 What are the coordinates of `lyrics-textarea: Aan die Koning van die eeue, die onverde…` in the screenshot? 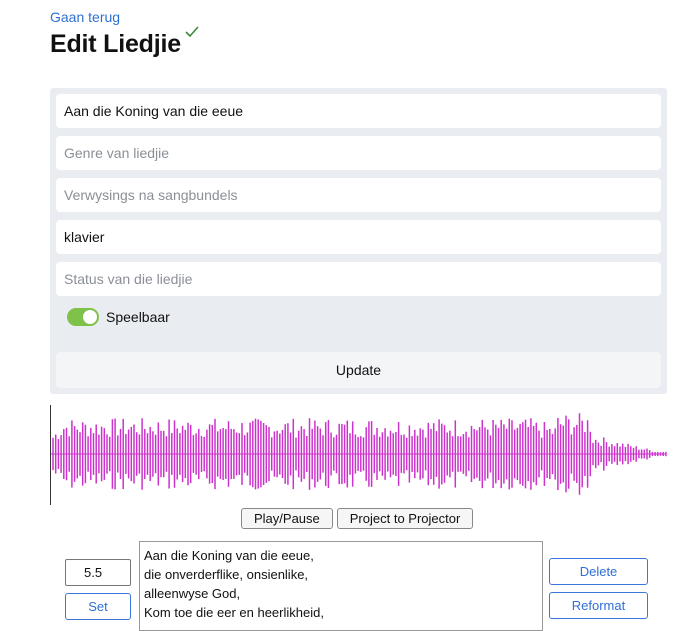 It's located at (341, 586).